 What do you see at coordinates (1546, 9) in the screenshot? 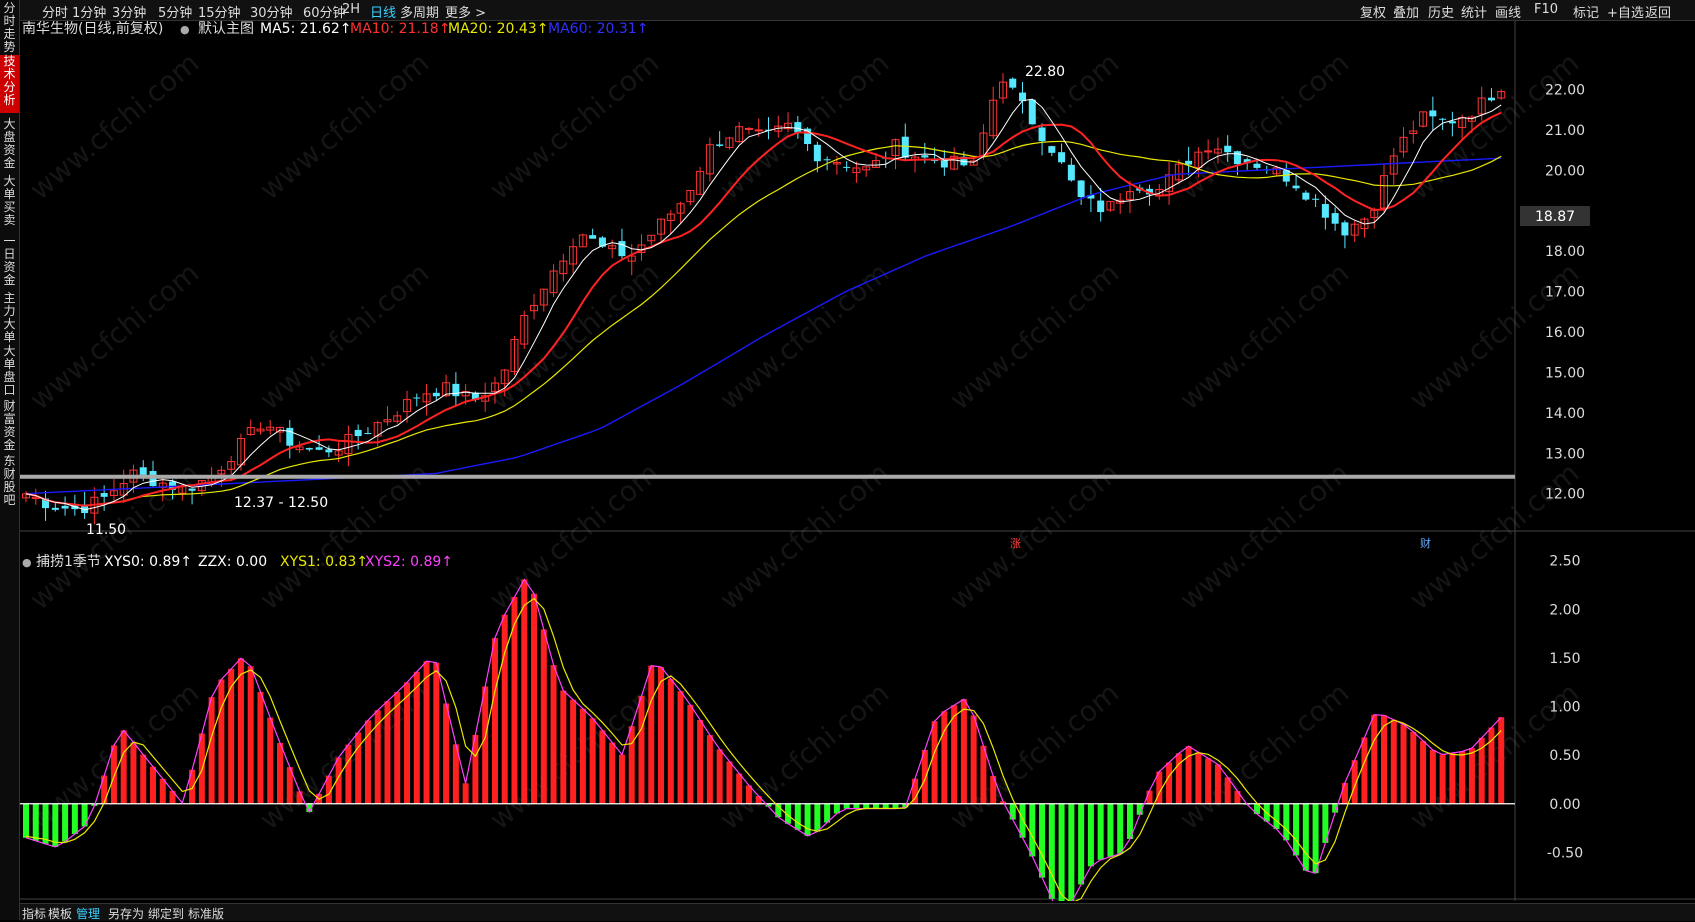
I see `toolbar-button-5: F10` at bounding box center [1546, 9].